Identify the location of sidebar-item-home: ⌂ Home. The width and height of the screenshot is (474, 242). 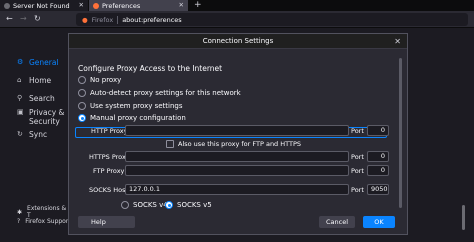
(34, 80).